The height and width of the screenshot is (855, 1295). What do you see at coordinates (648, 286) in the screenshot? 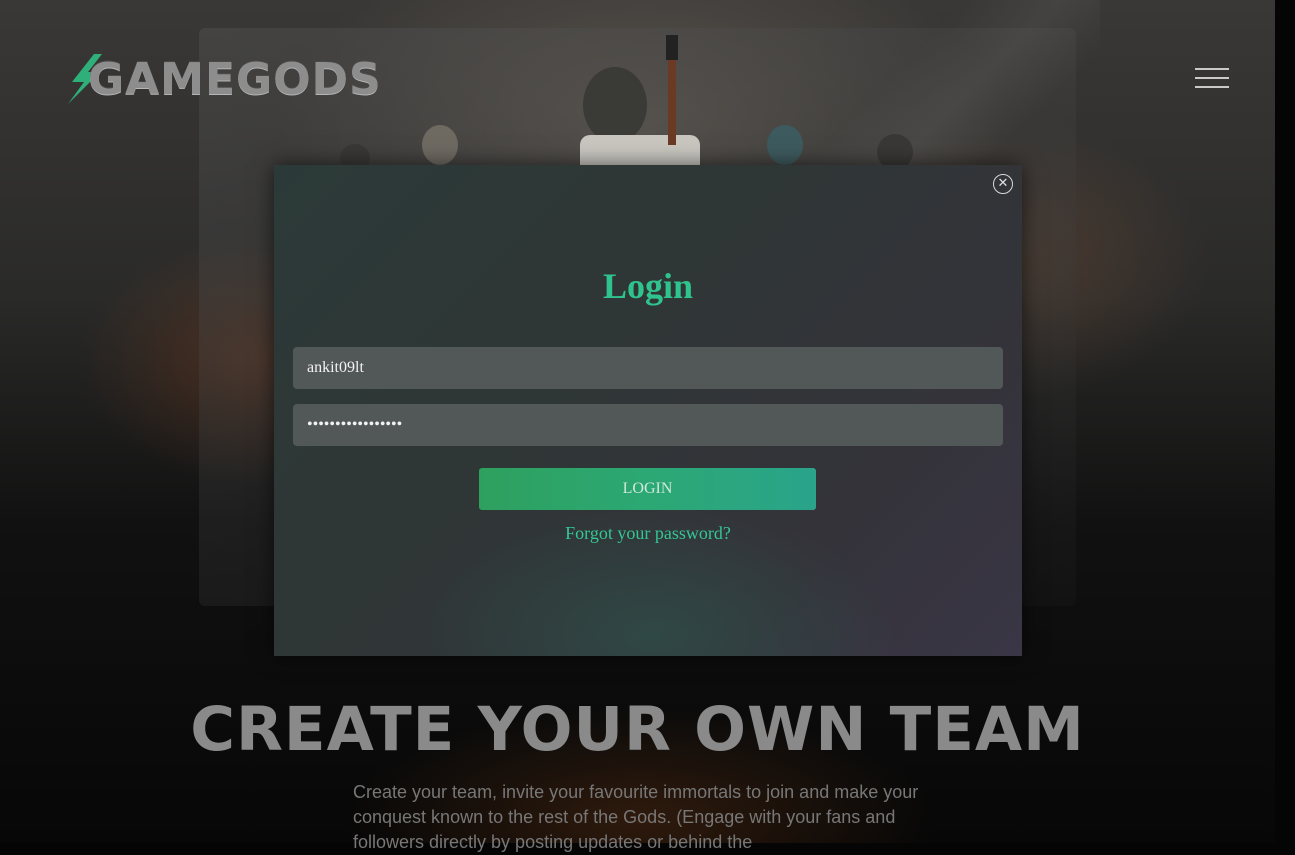
I see `login-title: Login` at bounding box center [648, 286].